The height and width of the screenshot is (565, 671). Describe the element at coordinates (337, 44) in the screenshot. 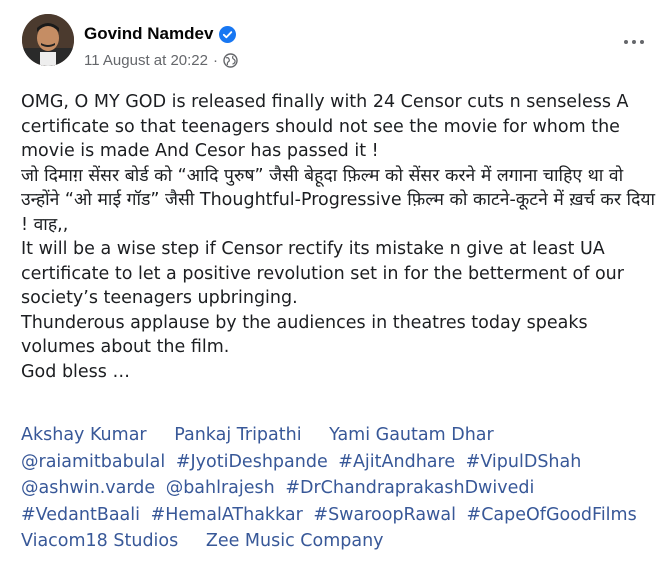

I see `post-header: Govind Namdev 11 August at 20:22 ·` at that location.